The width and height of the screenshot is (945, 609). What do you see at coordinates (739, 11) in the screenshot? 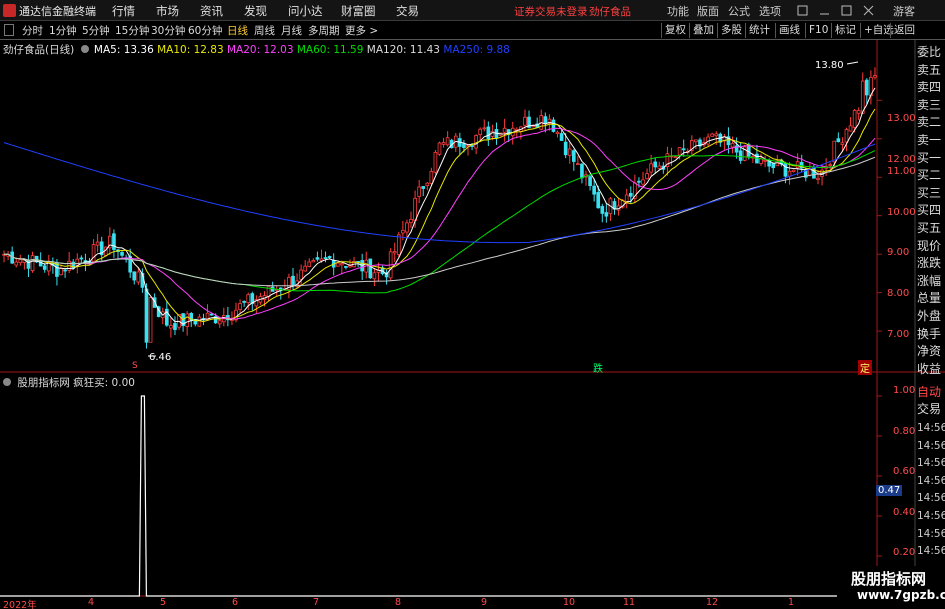
I see `menu-formula: 公式` at bounding box center [739, 11].